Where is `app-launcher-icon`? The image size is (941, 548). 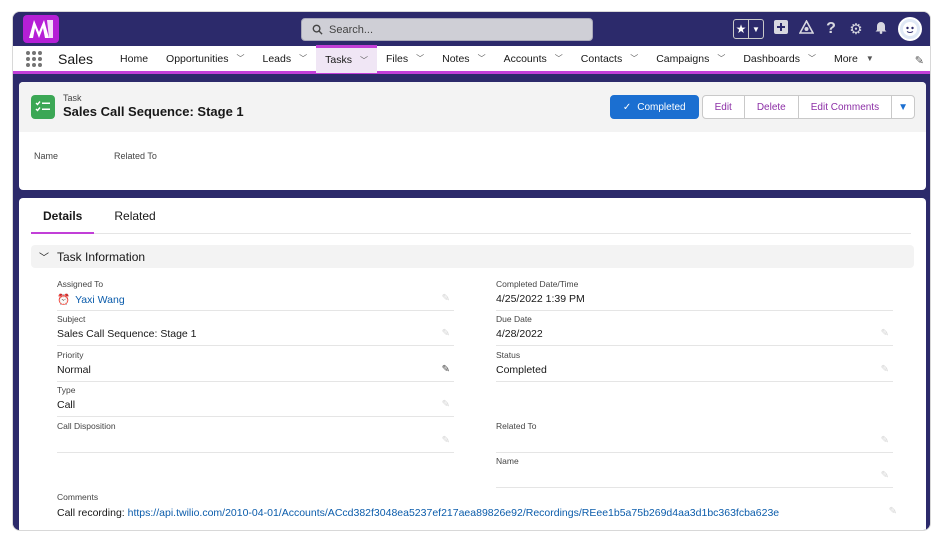
app-launcher-icon is located at coordinates (35, 58).